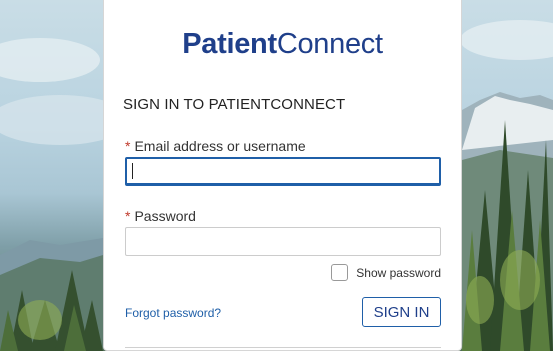  What do you see at coordinates (401, 312) in the screenshot?
I see `sign-in-button: SIGN IN` at bounding box center [401, 312].